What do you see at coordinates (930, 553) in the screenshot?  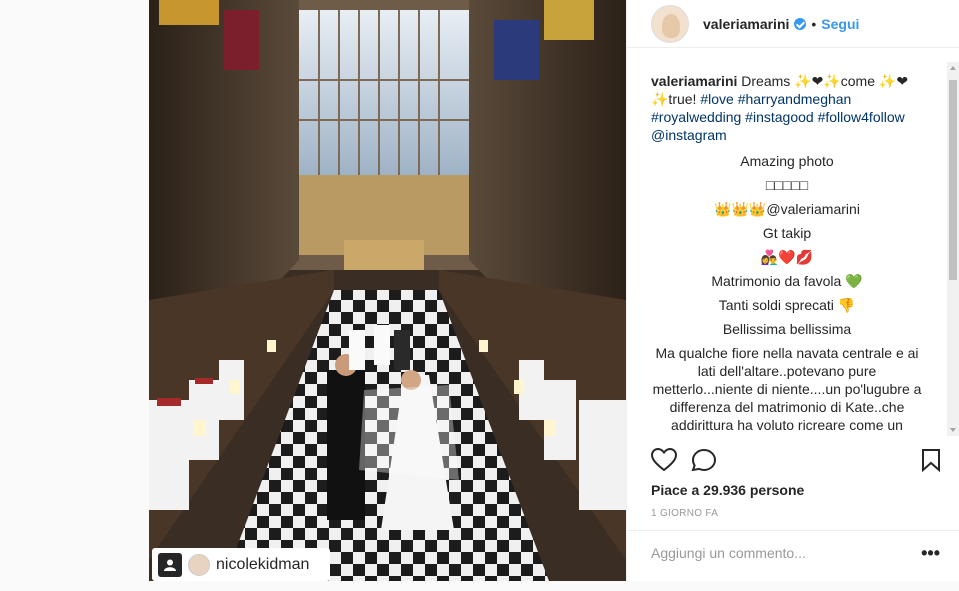 I see `more-icon: •••` at bounding box center [930, 553].